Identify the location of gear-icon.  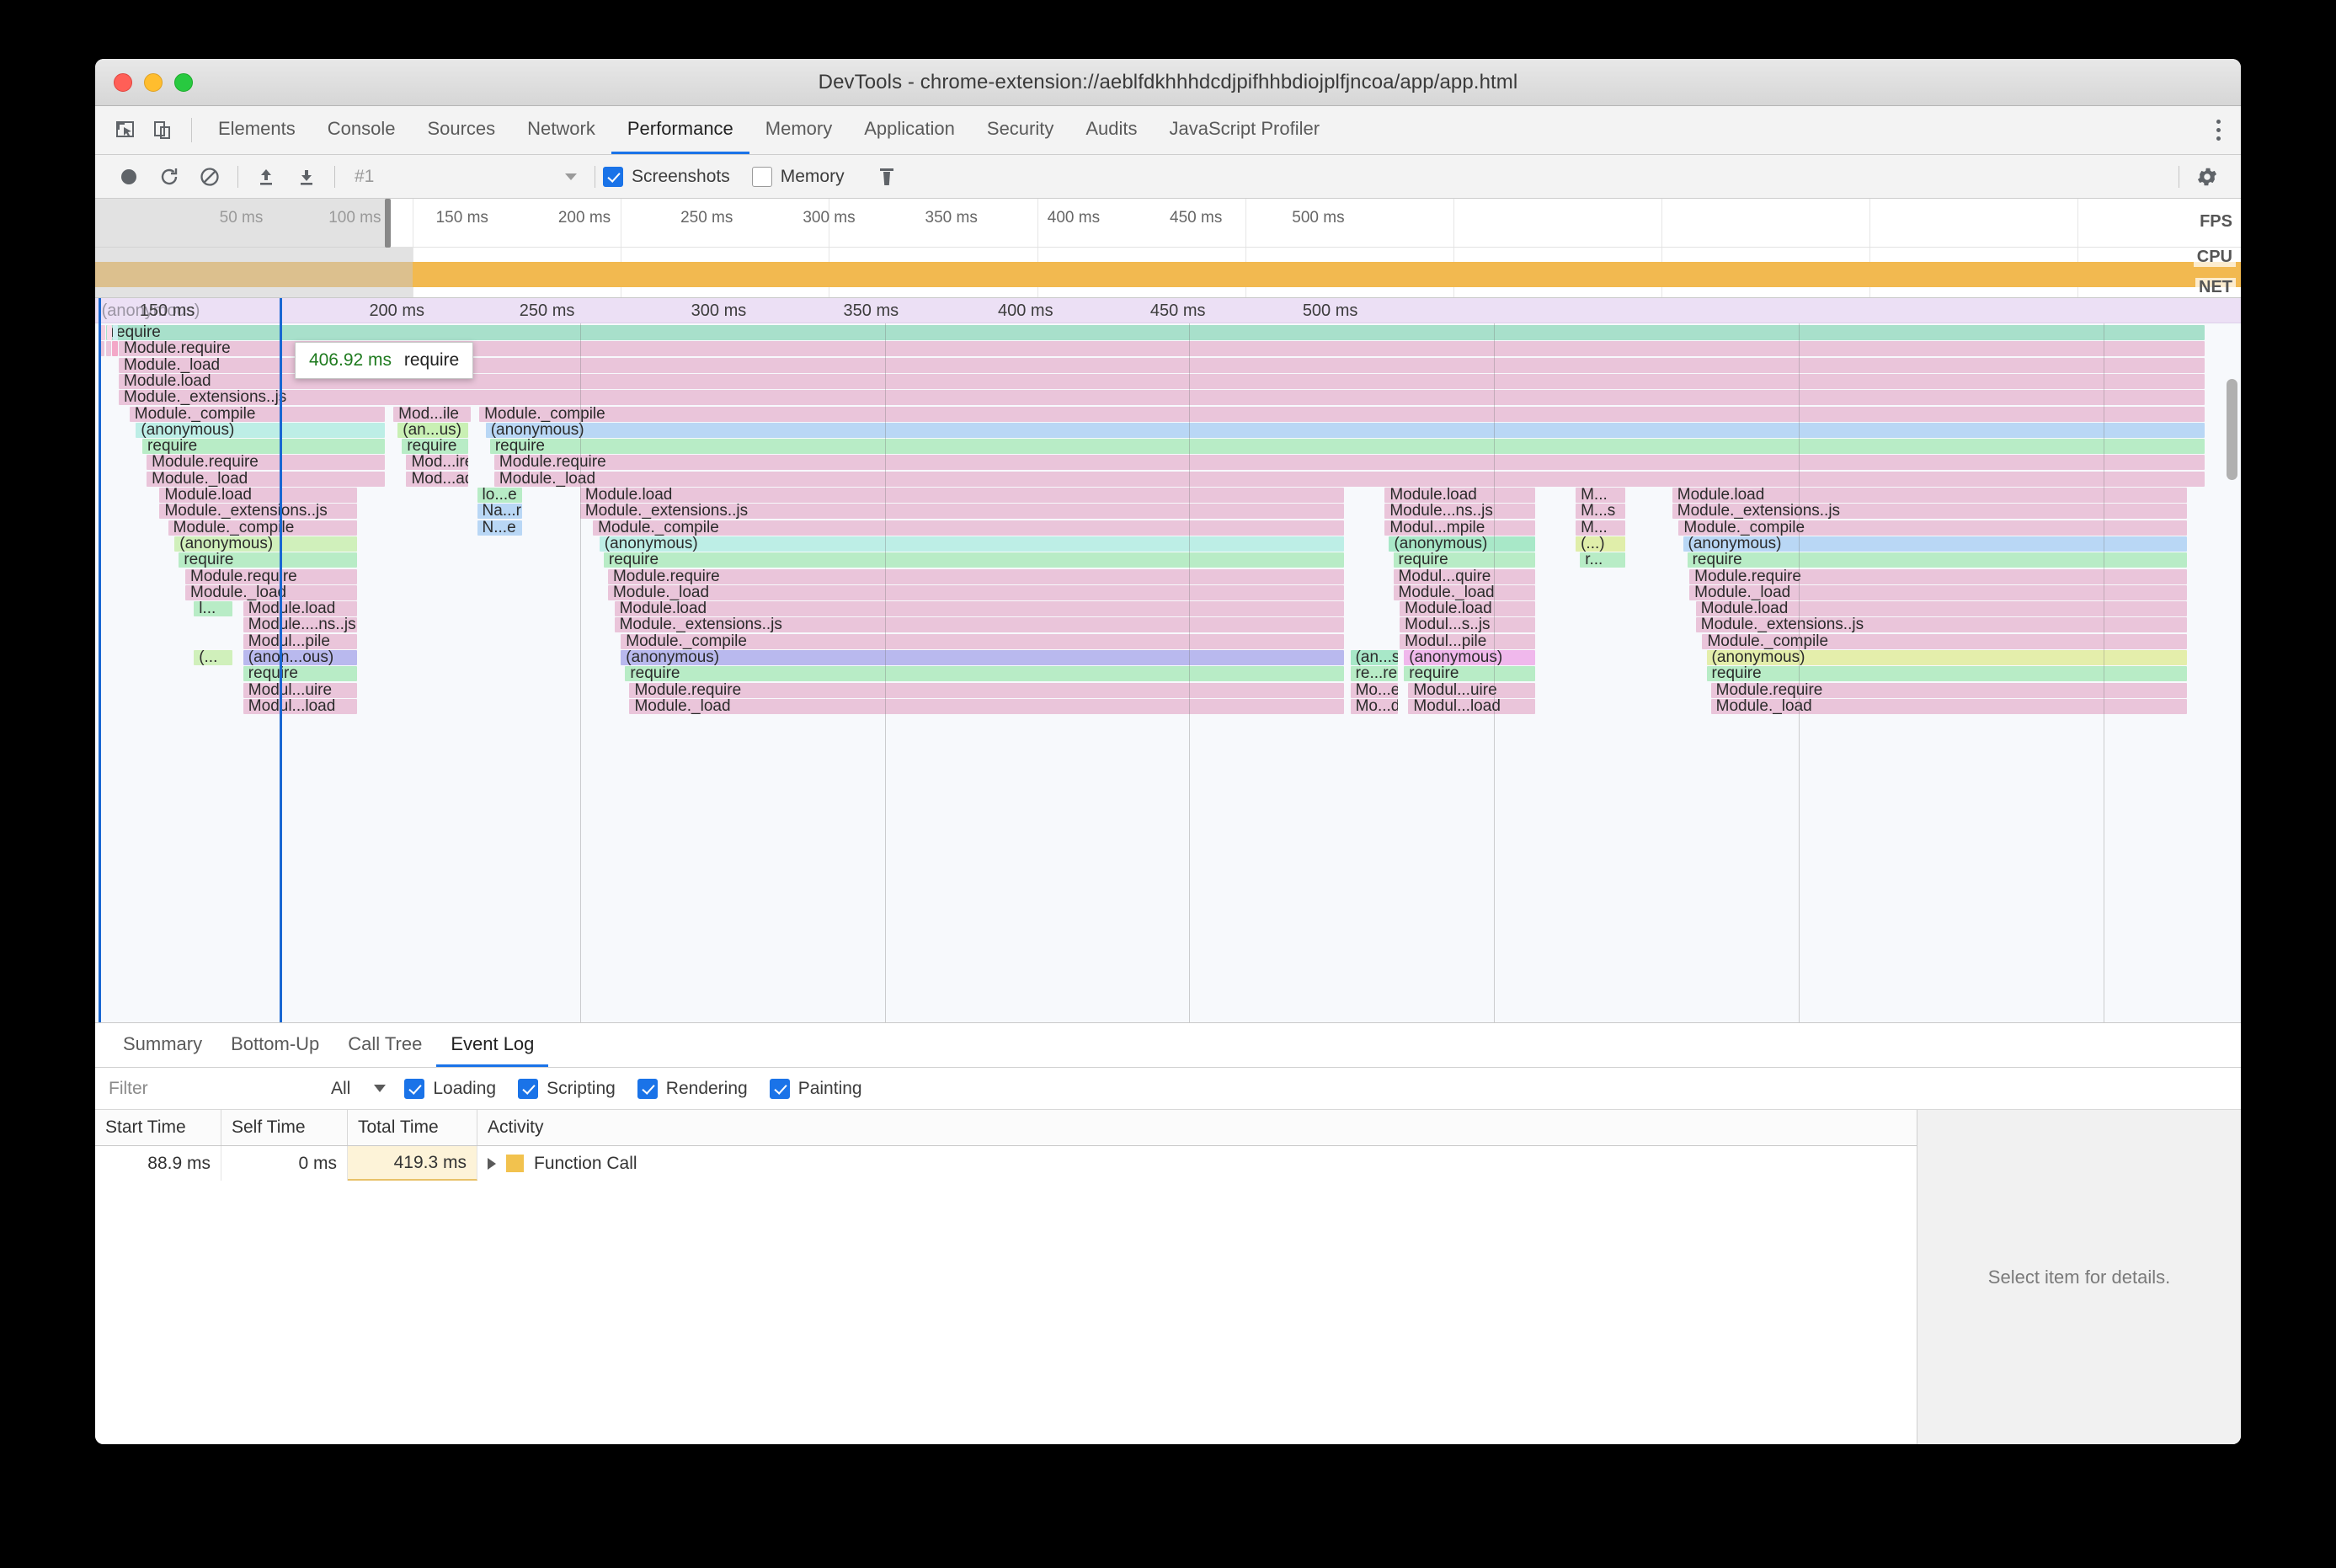
(2207, 177).